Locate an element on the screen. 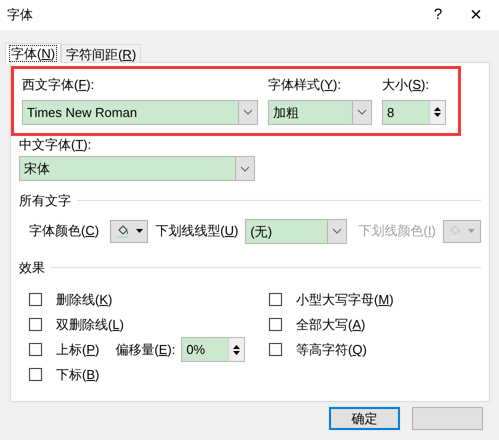 Image resolution: width=499 pixels, height=440 pixels. field-label: 西文字体(F): is located at coordinates (59, 85).